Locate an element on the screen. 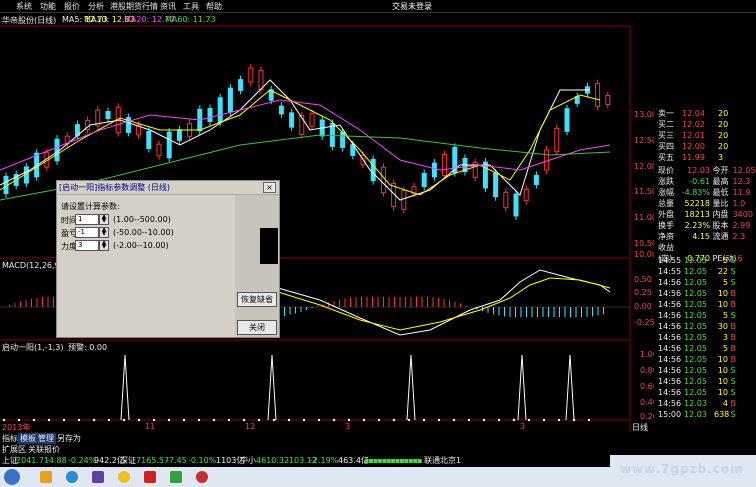 This screenshot has height=487, width=756. dialog-close-button: 关闭 is located at coordinates (257, 327).